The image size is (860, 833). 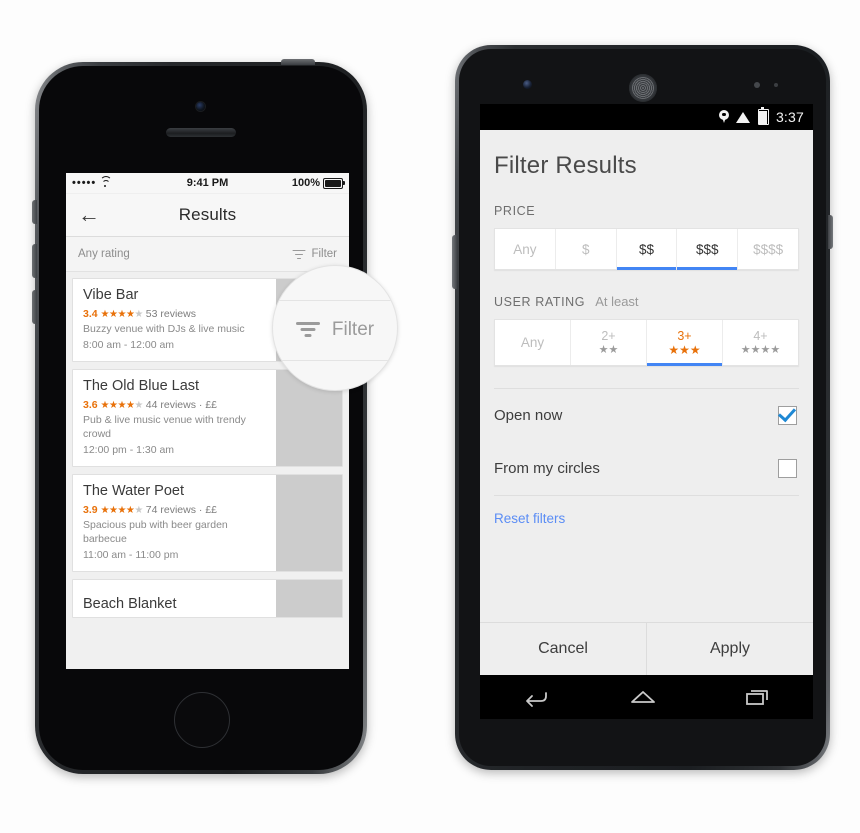 I want to click on review-count: 53 reviews, so click(x=170, y=313).